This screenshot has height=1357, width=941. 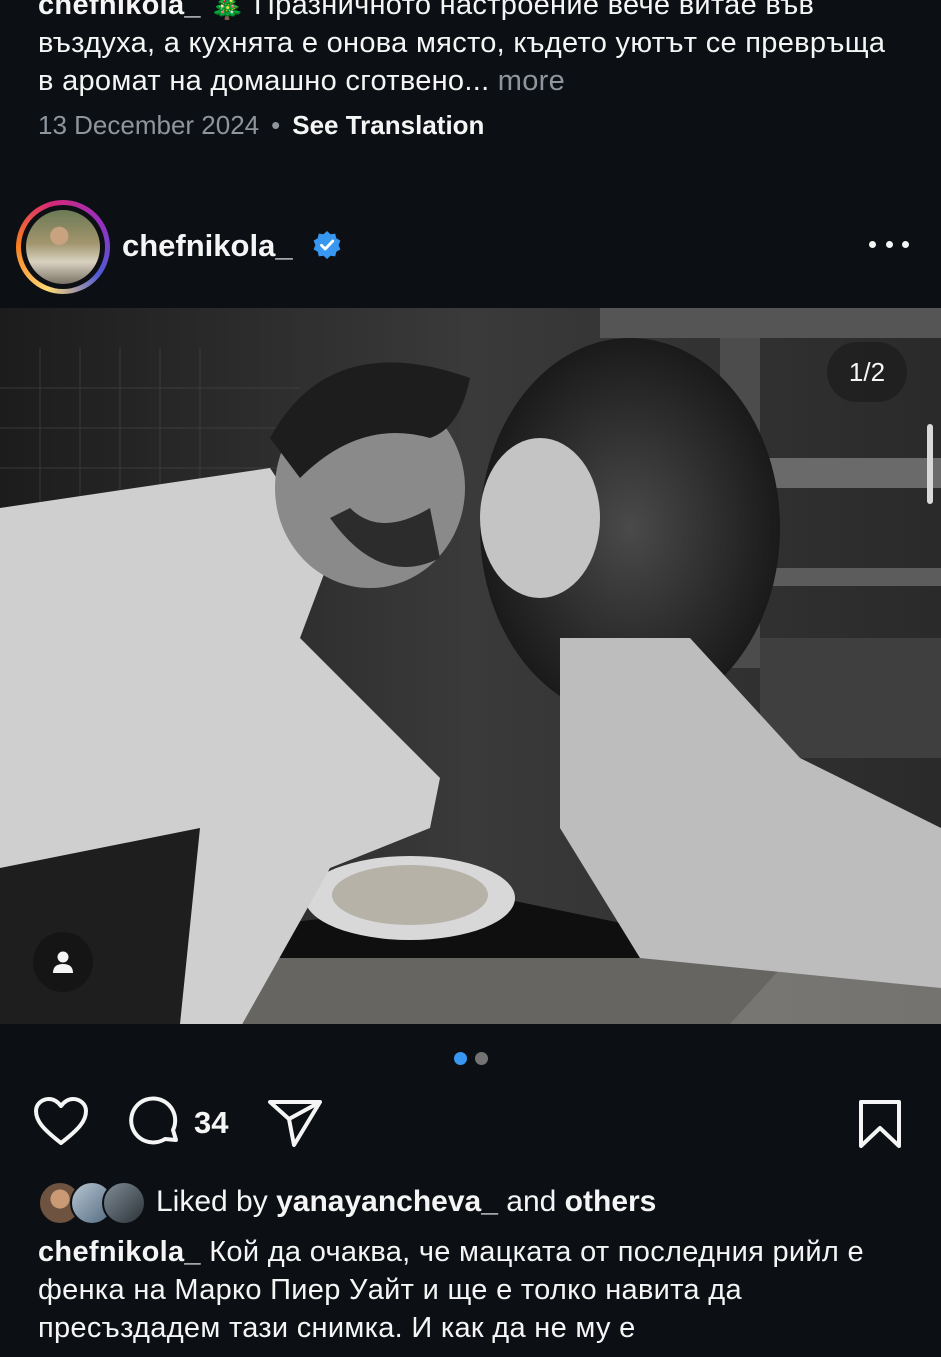 I want to click on carousel-indicator, so click(x=470, y=1058).